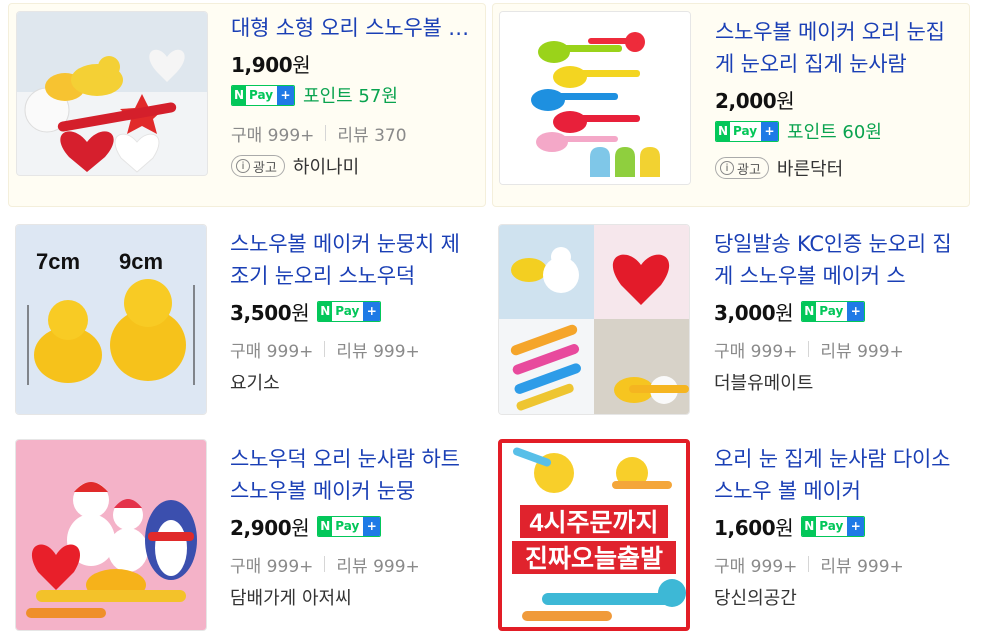 Image resolution: width=981 pixels, height=637 pixels. I want to click on seller-name: 바른닥터, so click(810, 168).